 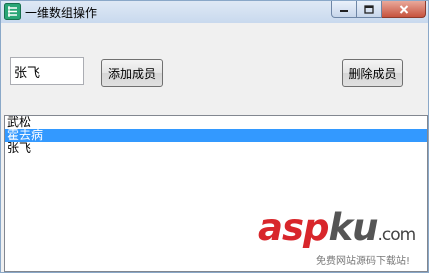 I want to click on app-grid-icon, so click(x=12, y=11).